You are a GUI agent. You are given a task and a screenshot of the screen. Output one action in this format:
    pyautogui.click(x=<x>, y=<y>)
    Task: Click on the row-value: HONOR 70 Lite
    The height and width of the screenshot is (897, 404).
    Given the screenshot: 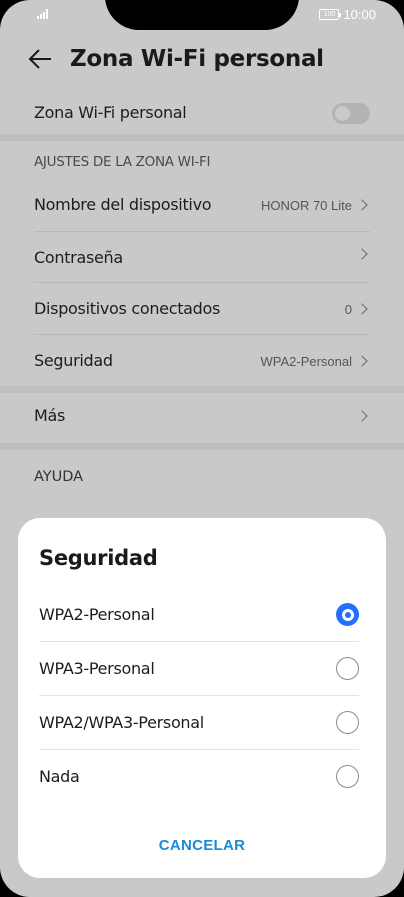 What is the action you would take?
    pyautogui.click(x=306, y=205)
    